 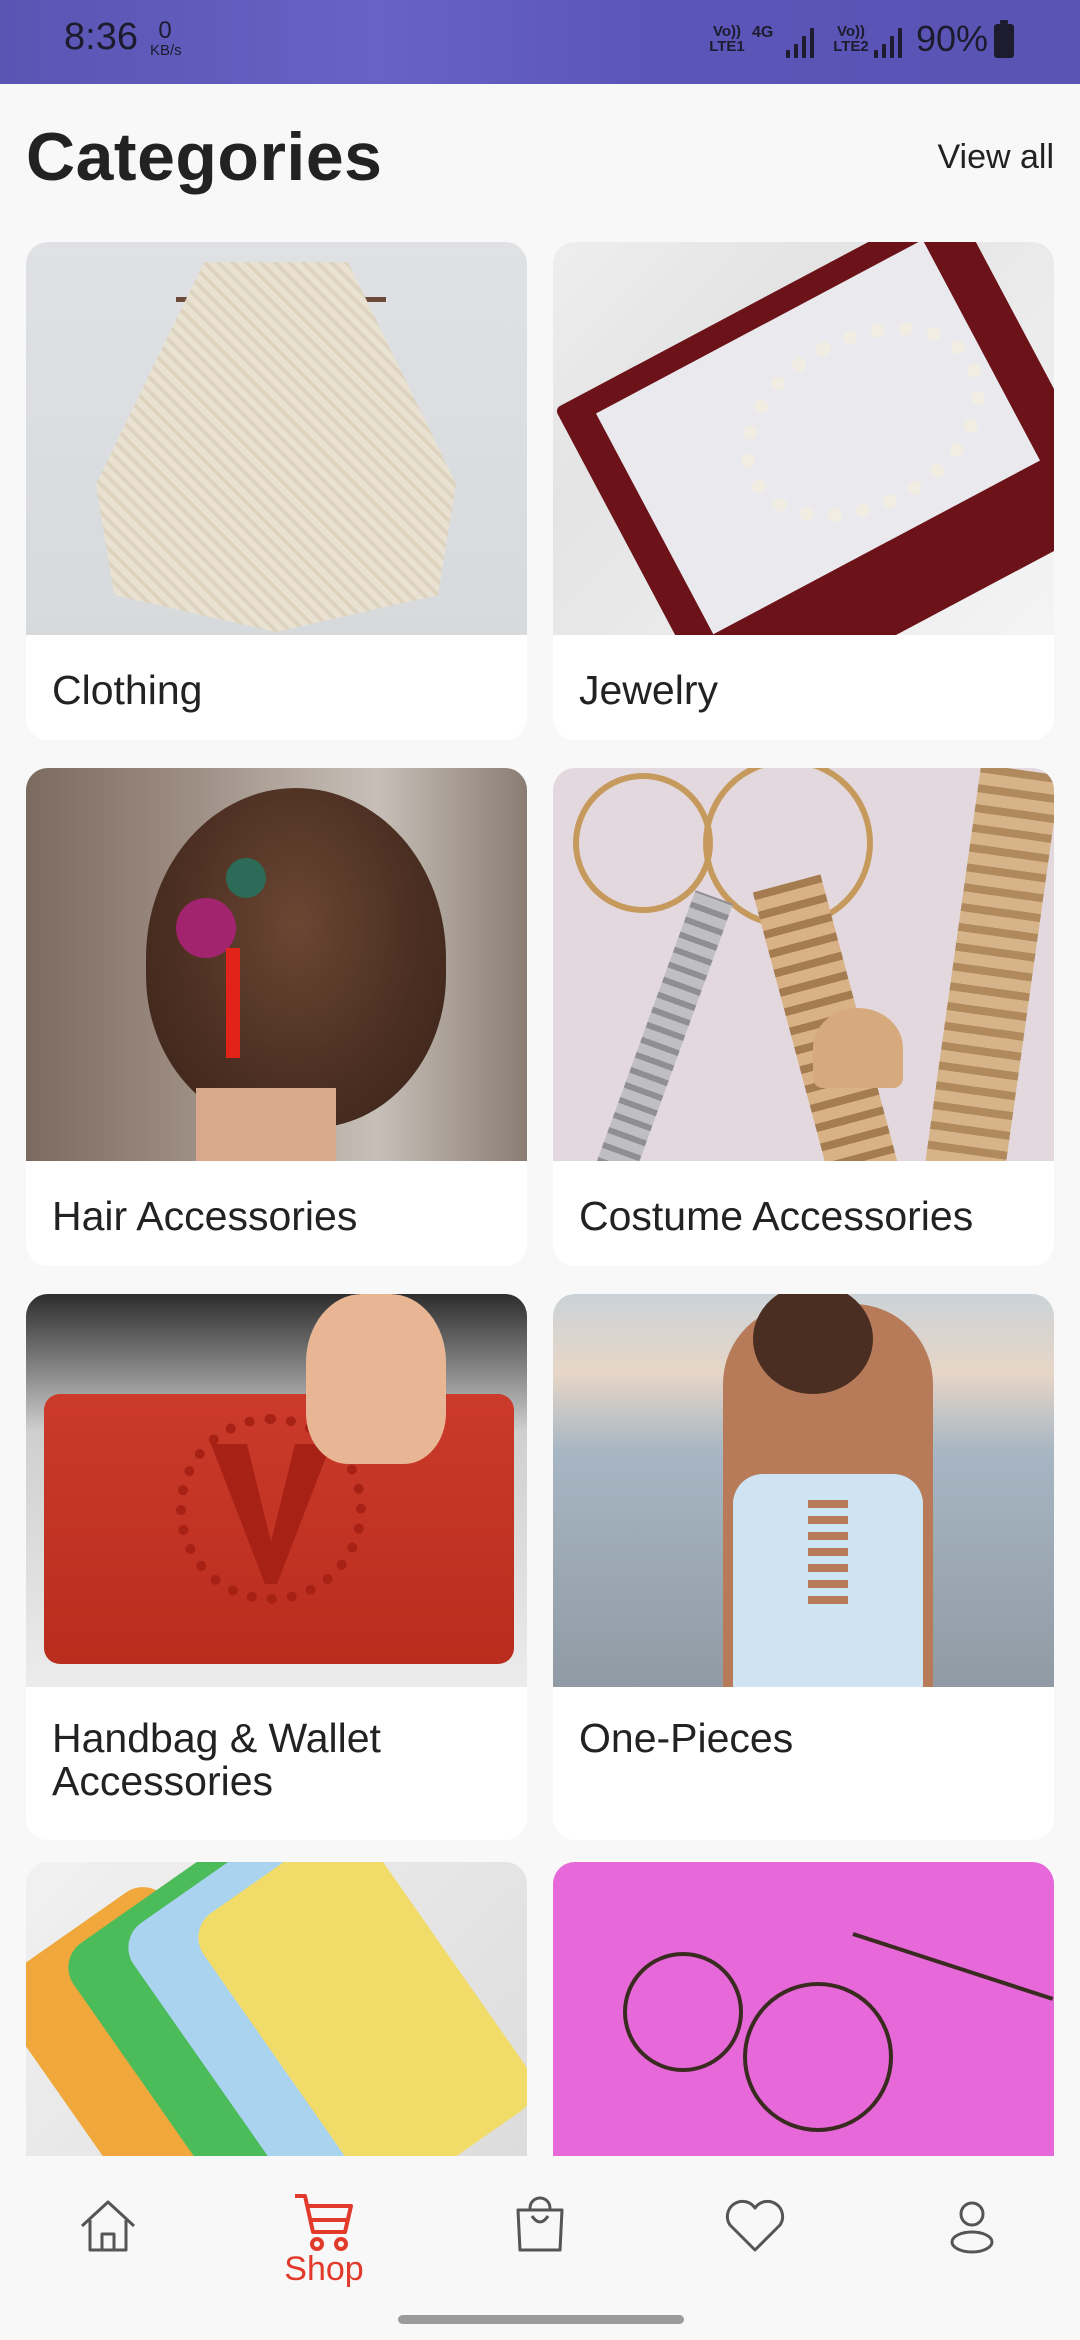 What do you see at coordinates (1004, 39) in the screenshot?
I see `battery-icon` at bounding box center [1004, 39].